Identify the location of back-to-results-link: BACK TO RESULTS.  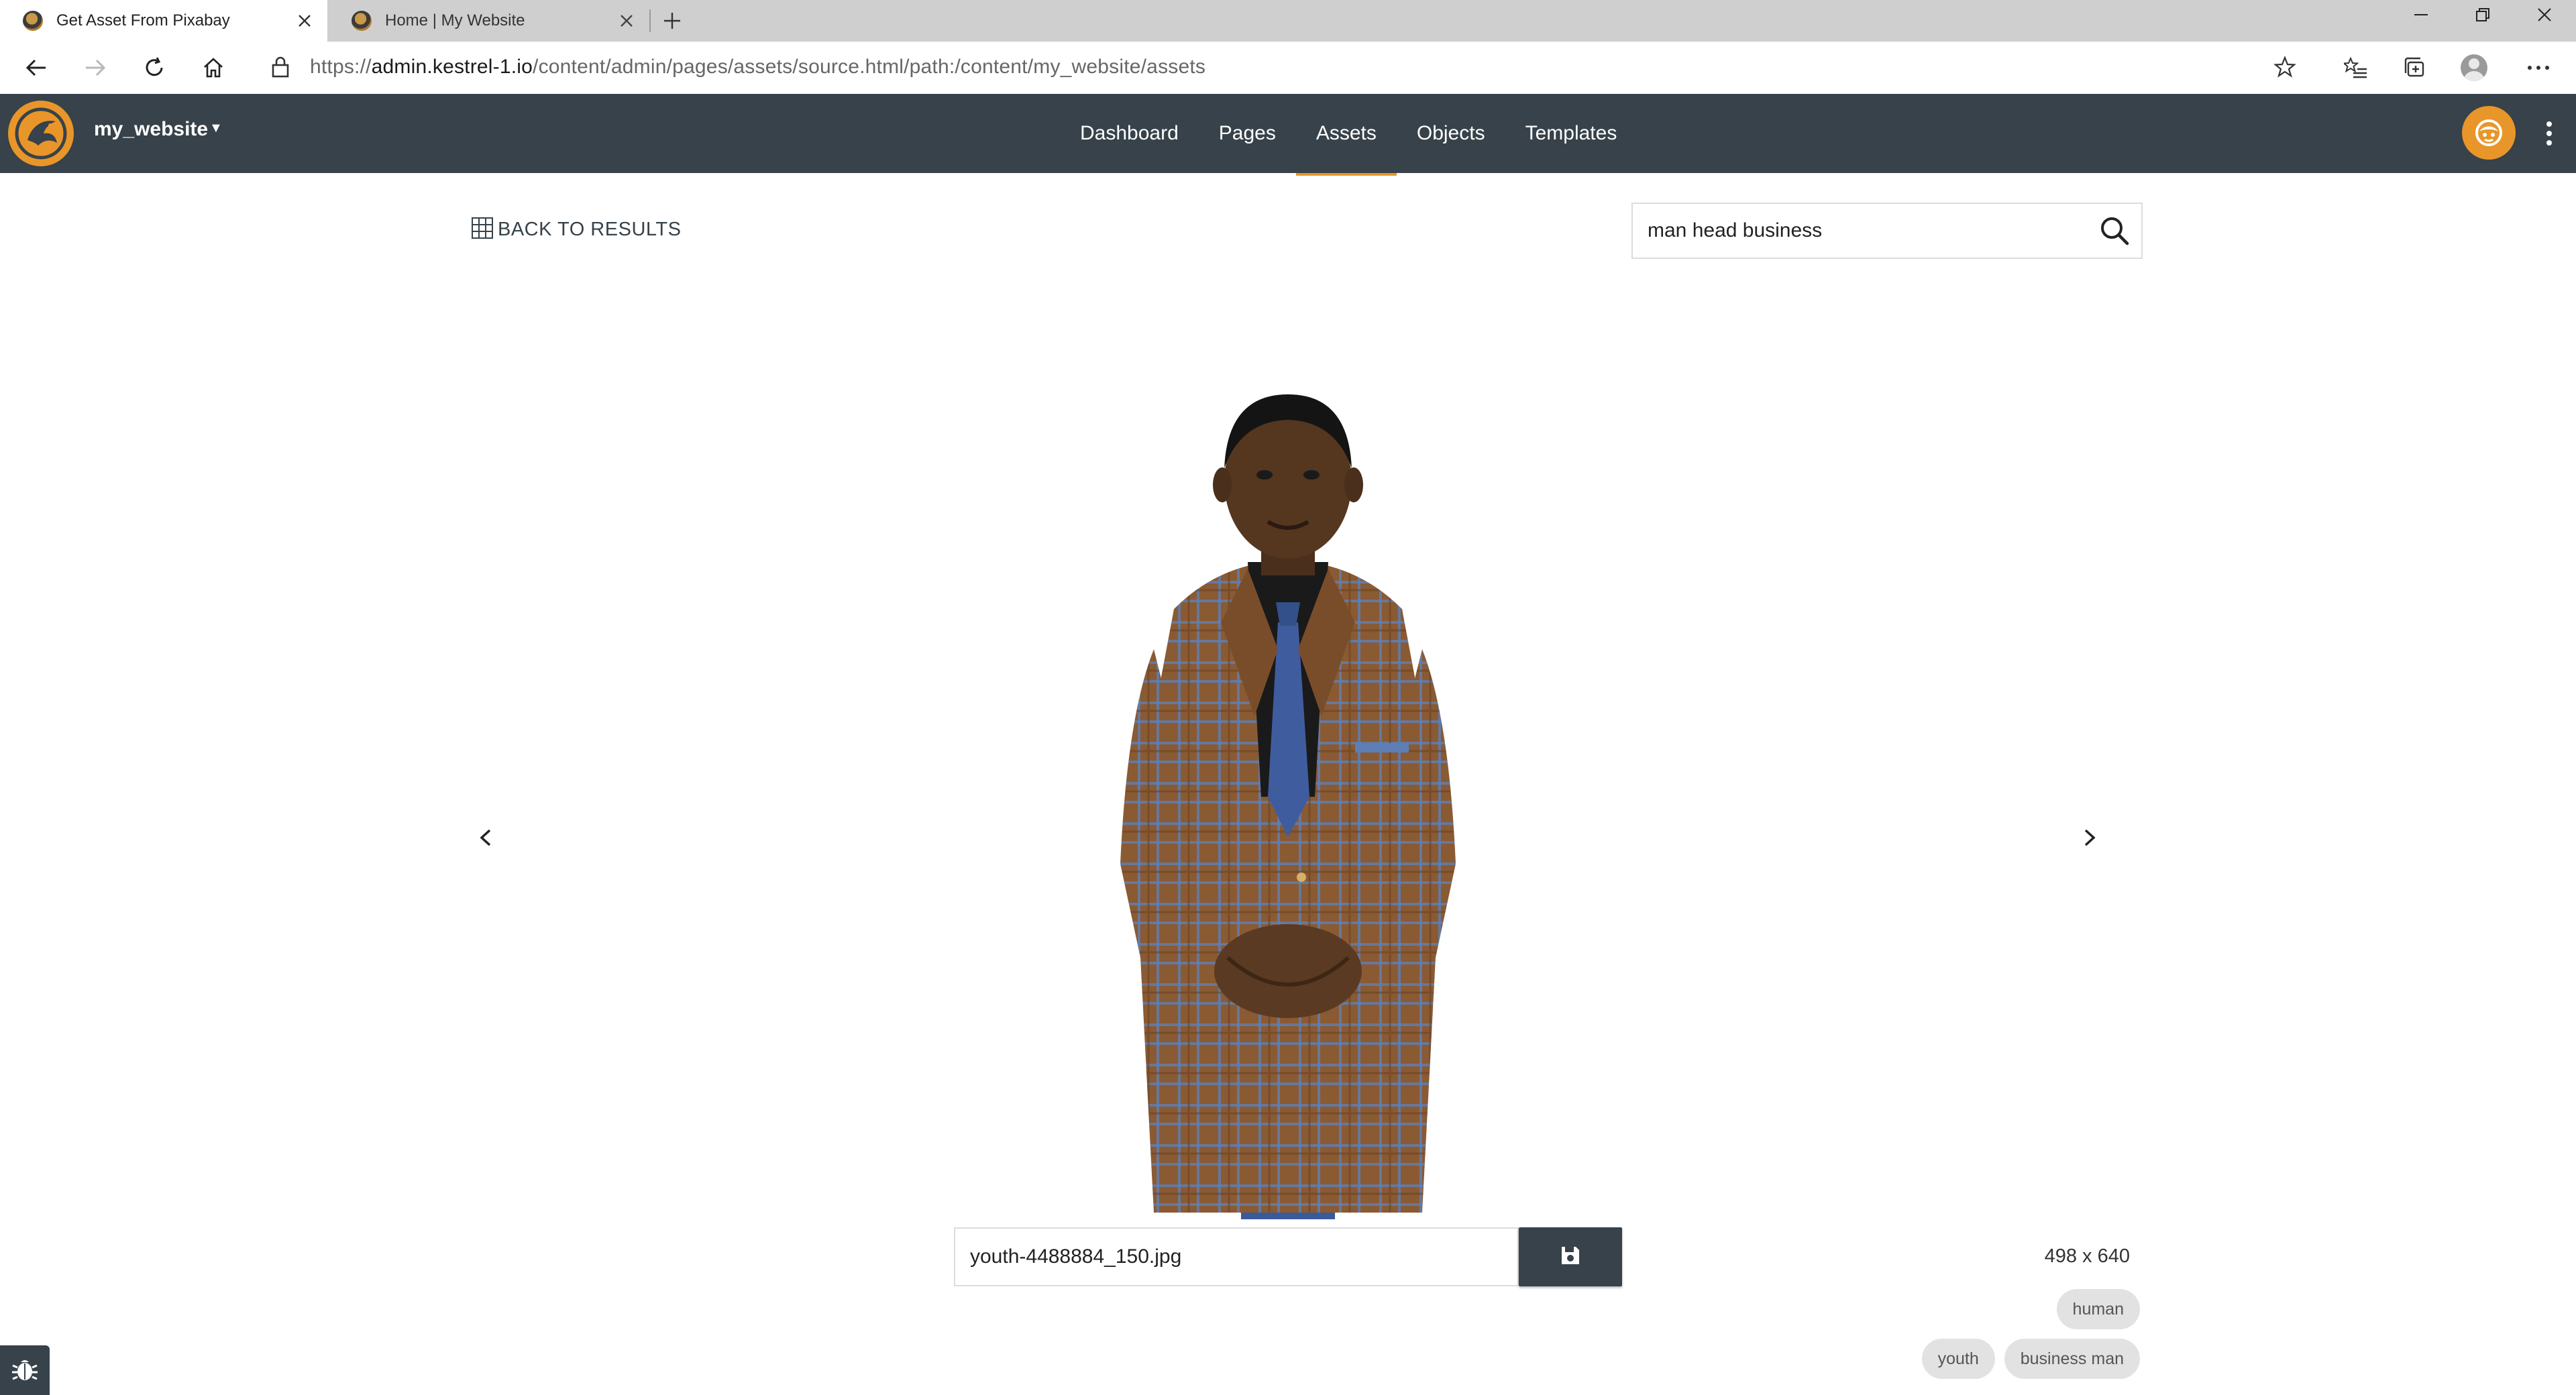
(576, 229).